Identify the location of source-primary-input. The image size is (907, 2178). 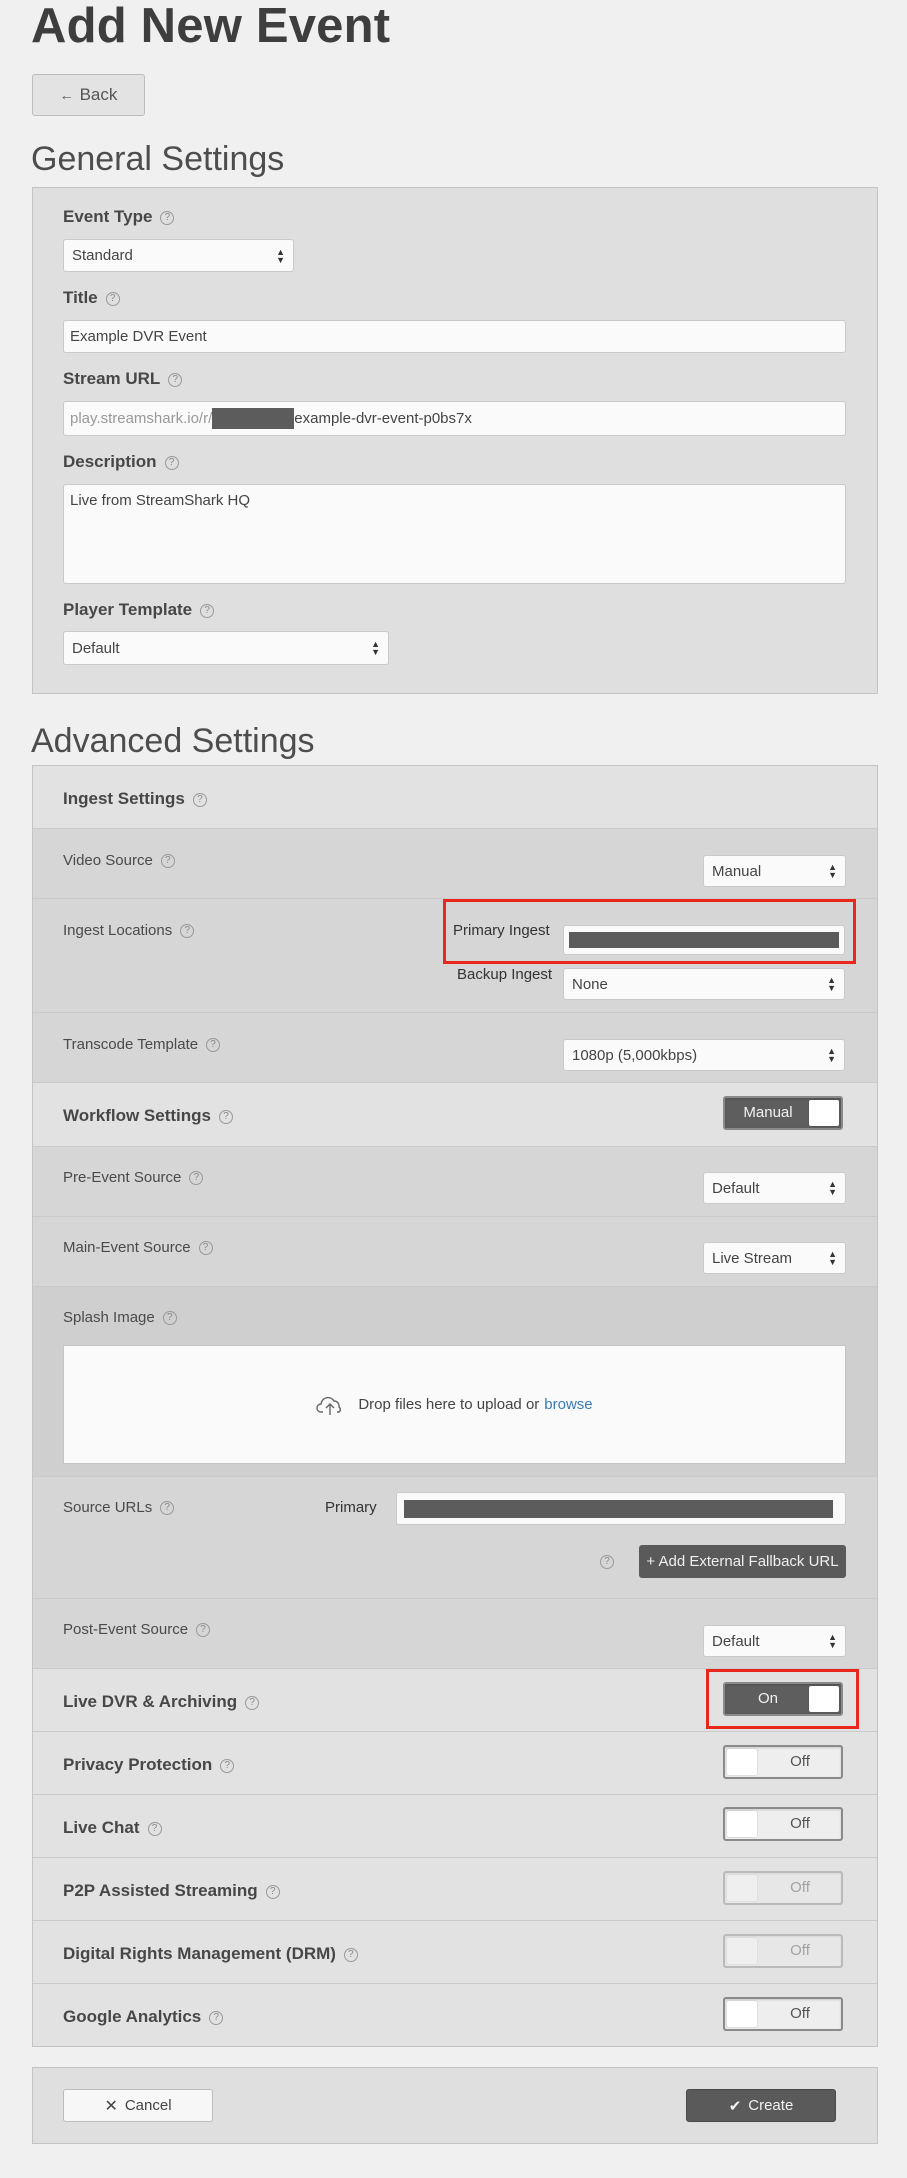
(621, 1508).